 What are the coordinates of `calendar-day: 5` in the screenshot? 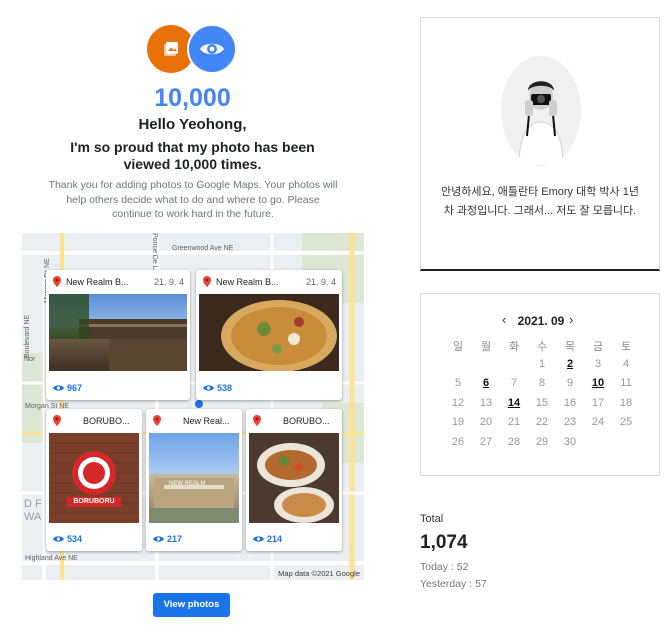 It's located at (458, 383).